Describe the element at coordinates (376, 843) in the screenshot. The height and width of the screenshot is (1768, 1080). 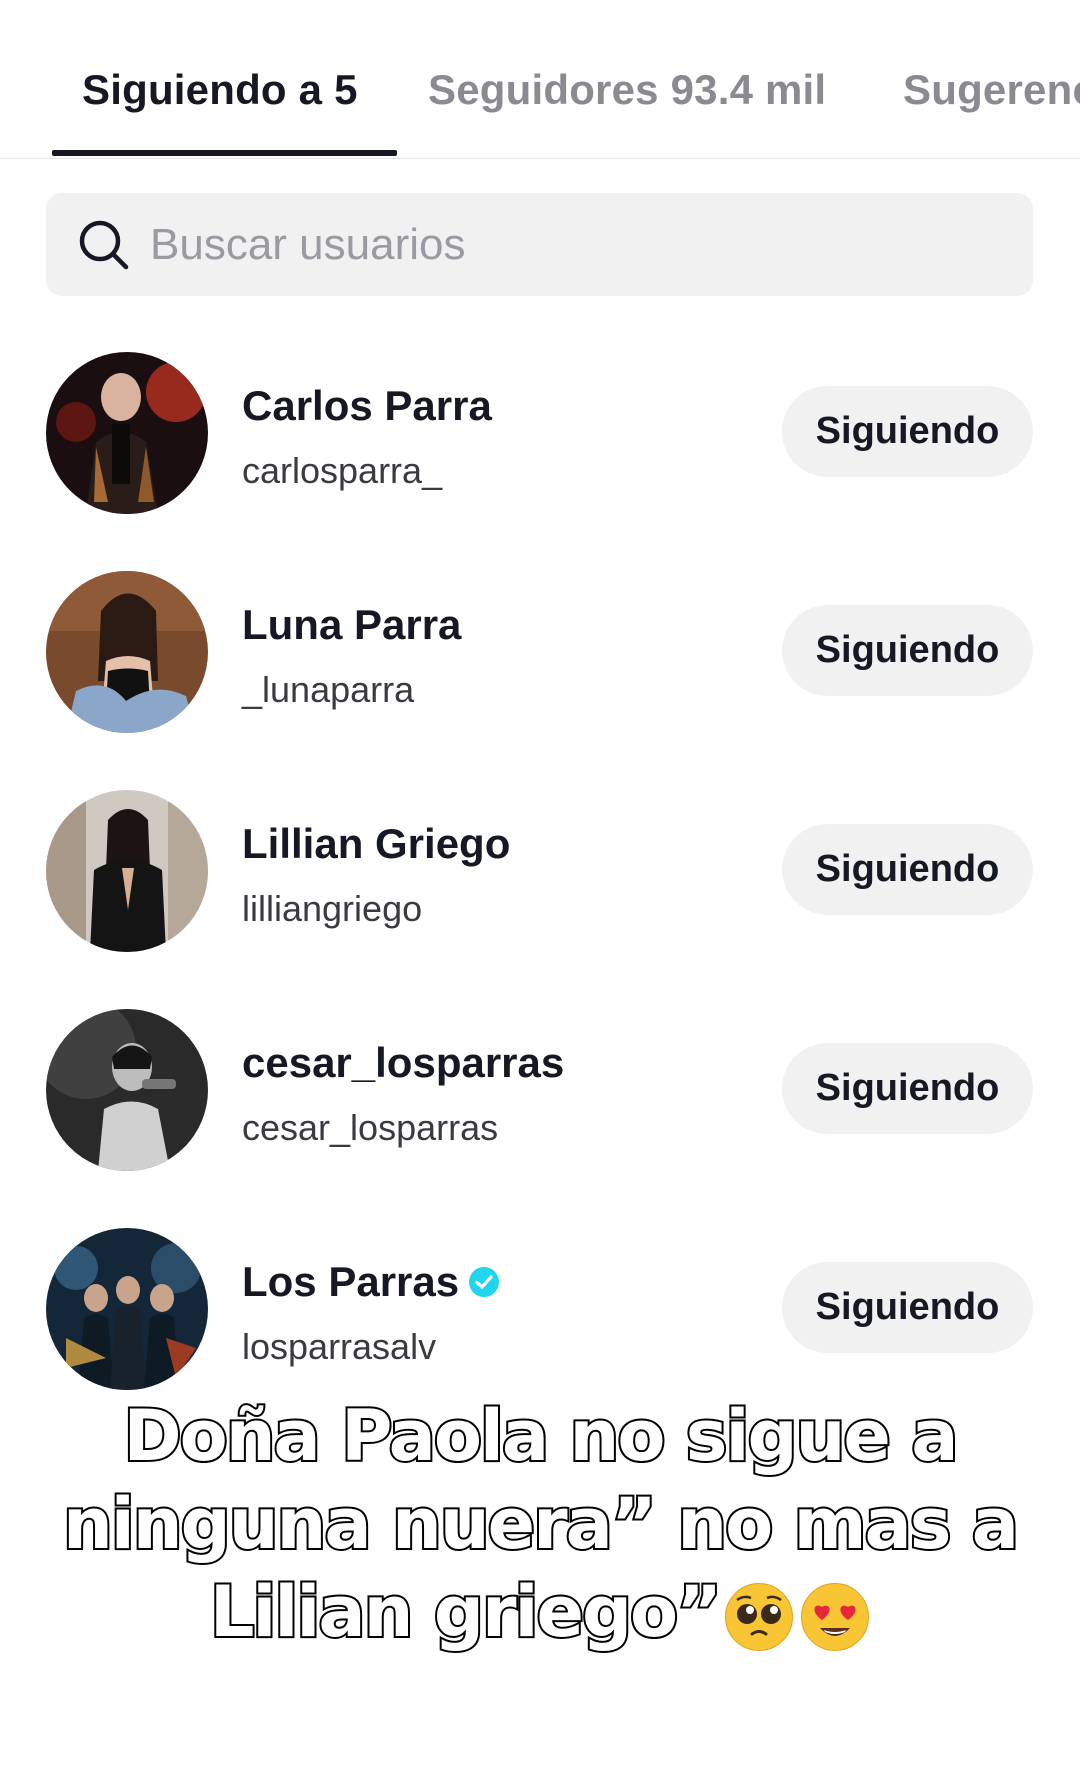
I see `user-name: Lillian Griego` at that location.